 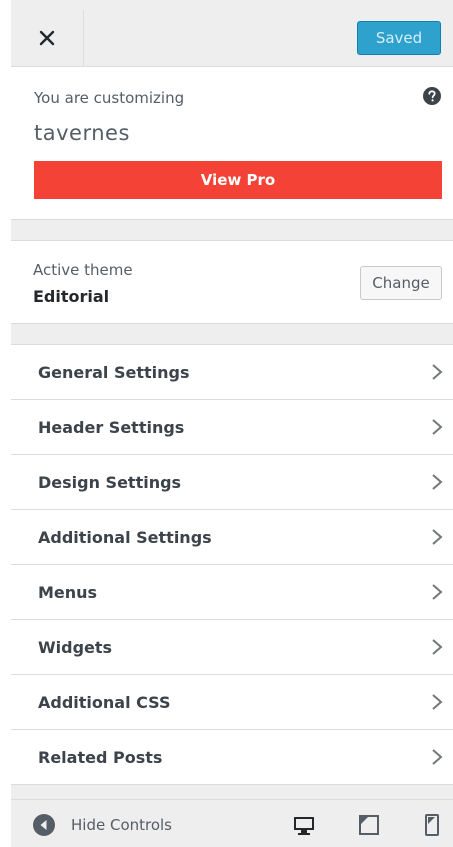 I want to click on active-theme-name: Editorial, so click(x=71, y=296).